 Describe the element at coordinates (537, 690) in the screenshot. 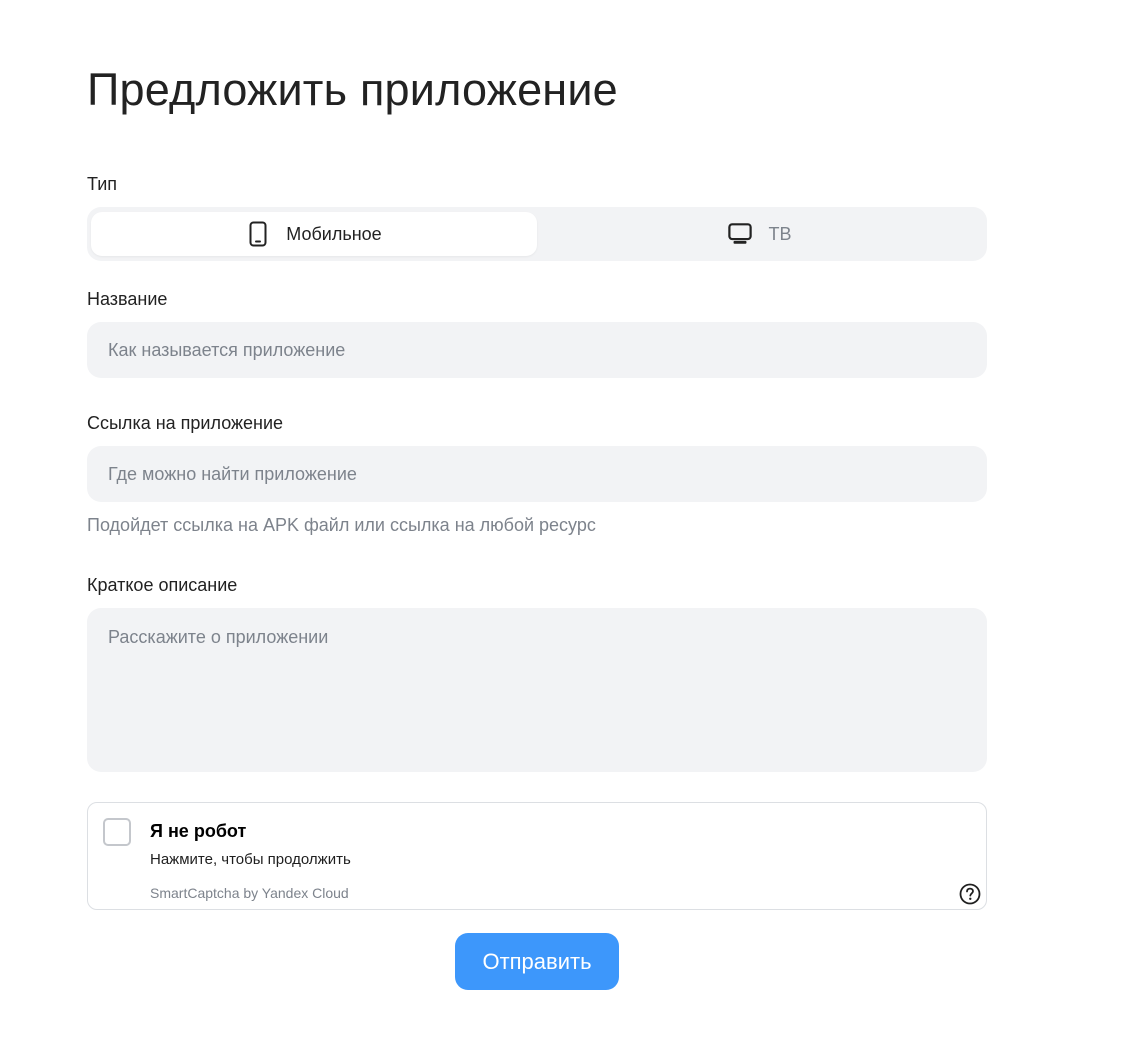

I see `description-textarea` at that location.